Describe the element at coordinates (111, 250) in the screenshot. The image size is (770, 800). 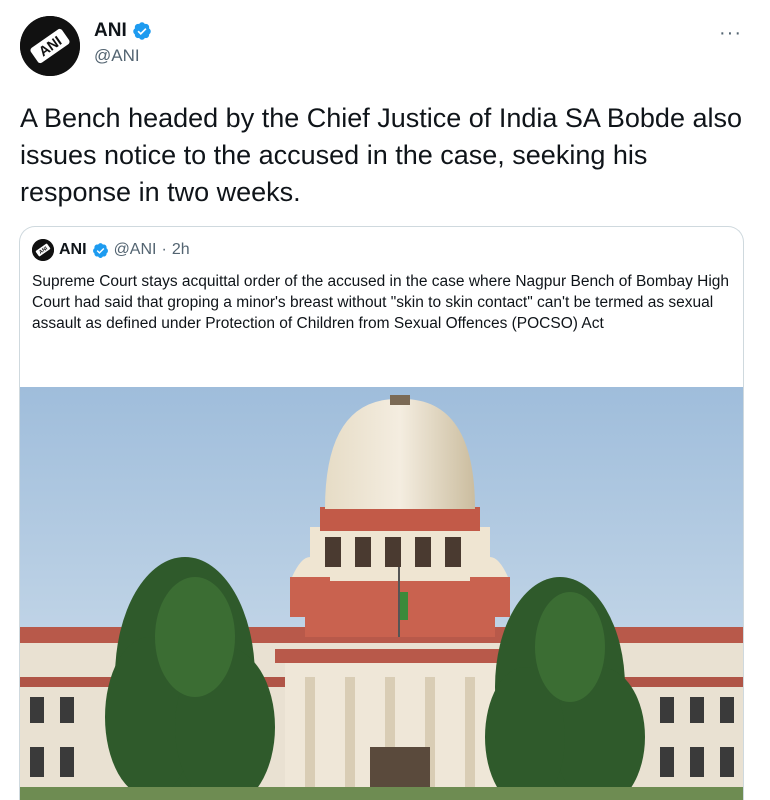
I see `quoted-tweet-header: ANI ANI @ANI · 2h` at that location.